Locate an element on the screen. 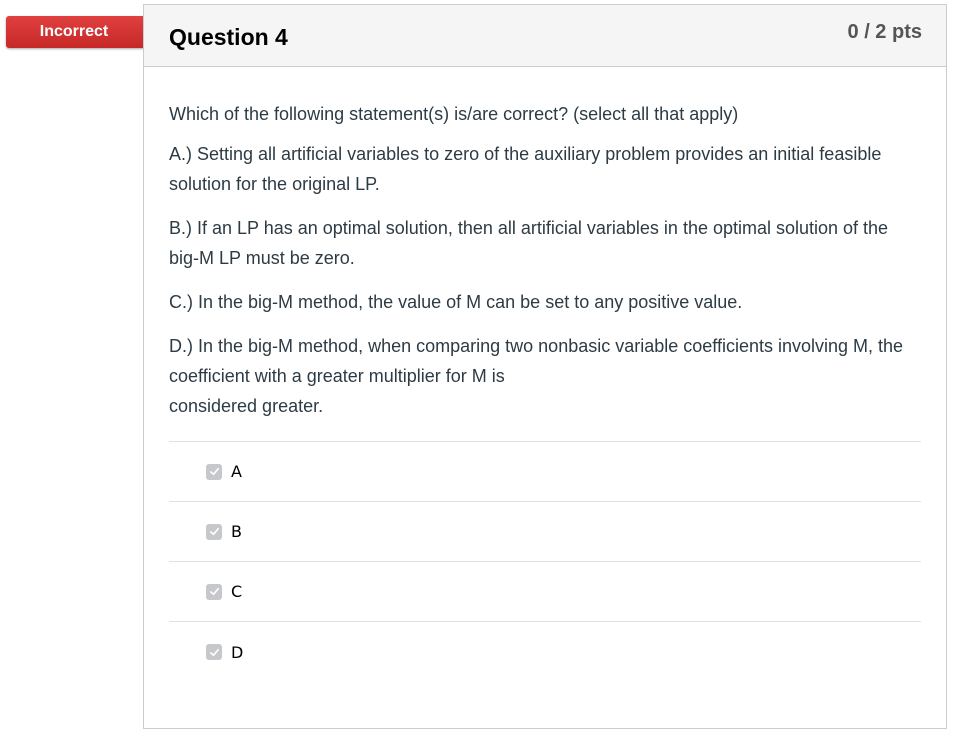 This screenshot has height=749, width=965. answer-label: D is located at coordinates (237, 652).